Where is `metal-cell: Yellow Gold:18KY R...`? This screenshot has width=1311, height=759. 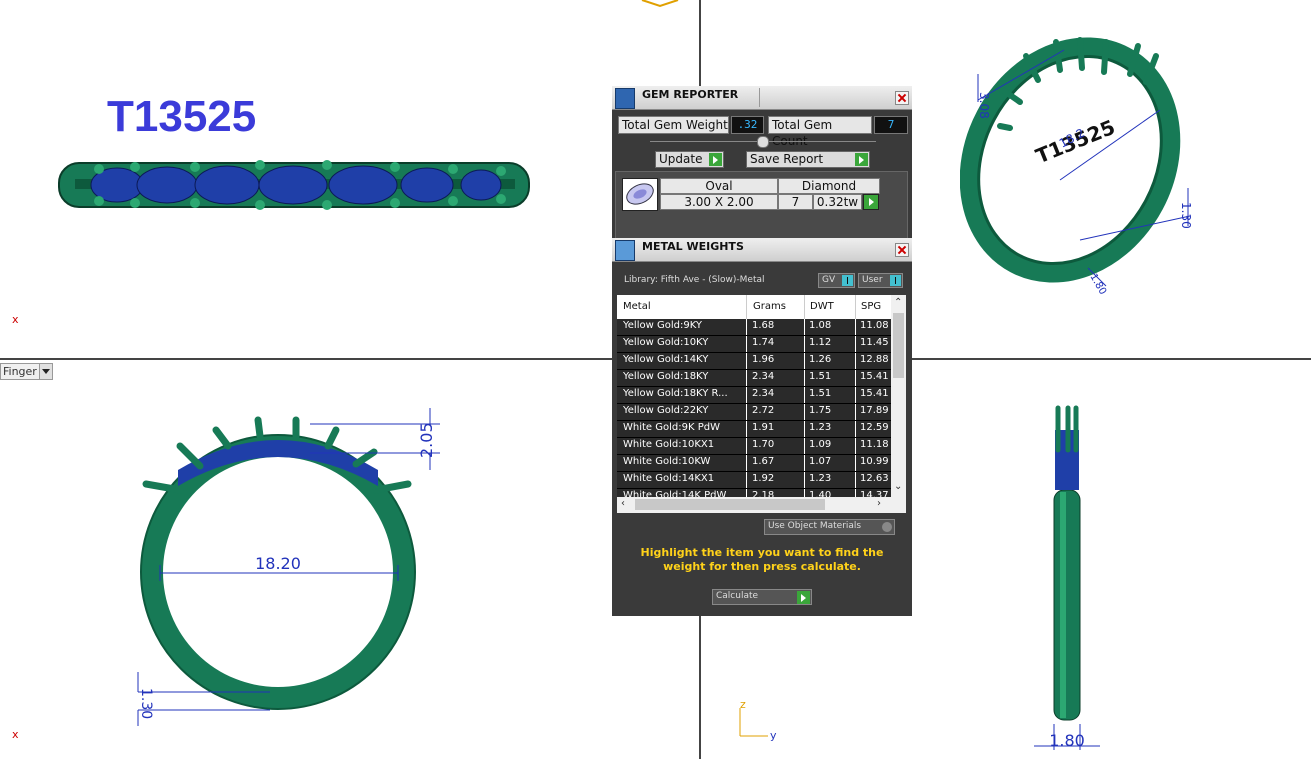
metal-cell: Yellow Gold:18KY R... is located at coordinates (675, 393).